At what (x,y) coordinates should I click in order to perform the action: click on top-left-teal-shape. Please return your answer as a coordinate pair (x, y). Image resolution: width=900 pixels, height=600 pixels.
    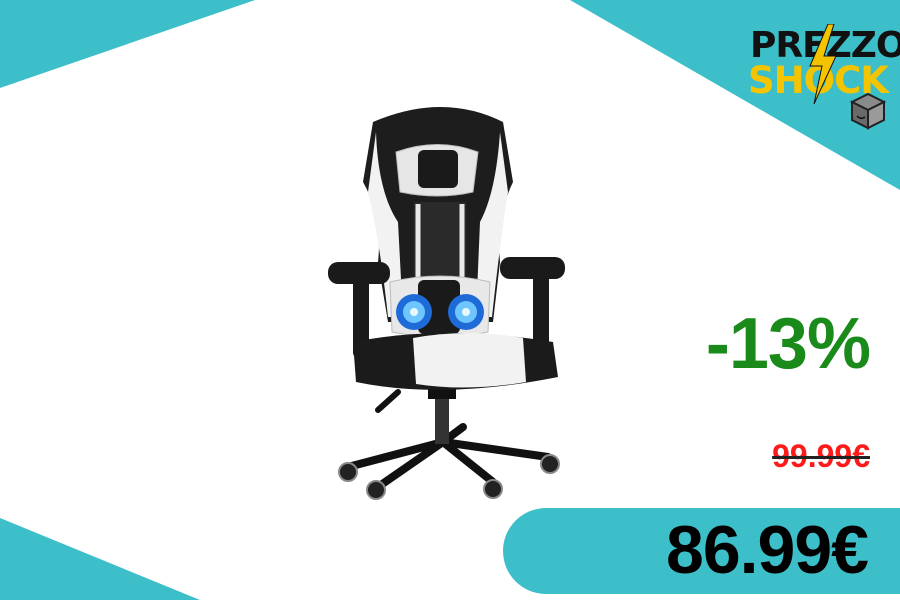
    Looking at the image, I should click on (127, 44).